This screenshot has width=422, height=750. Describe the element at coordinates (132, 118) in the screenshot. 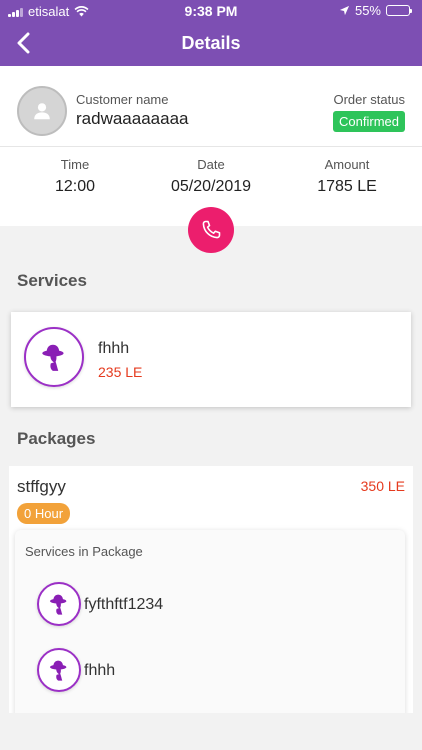

I see `customer-name: radwaaaaaaaa` at that location.